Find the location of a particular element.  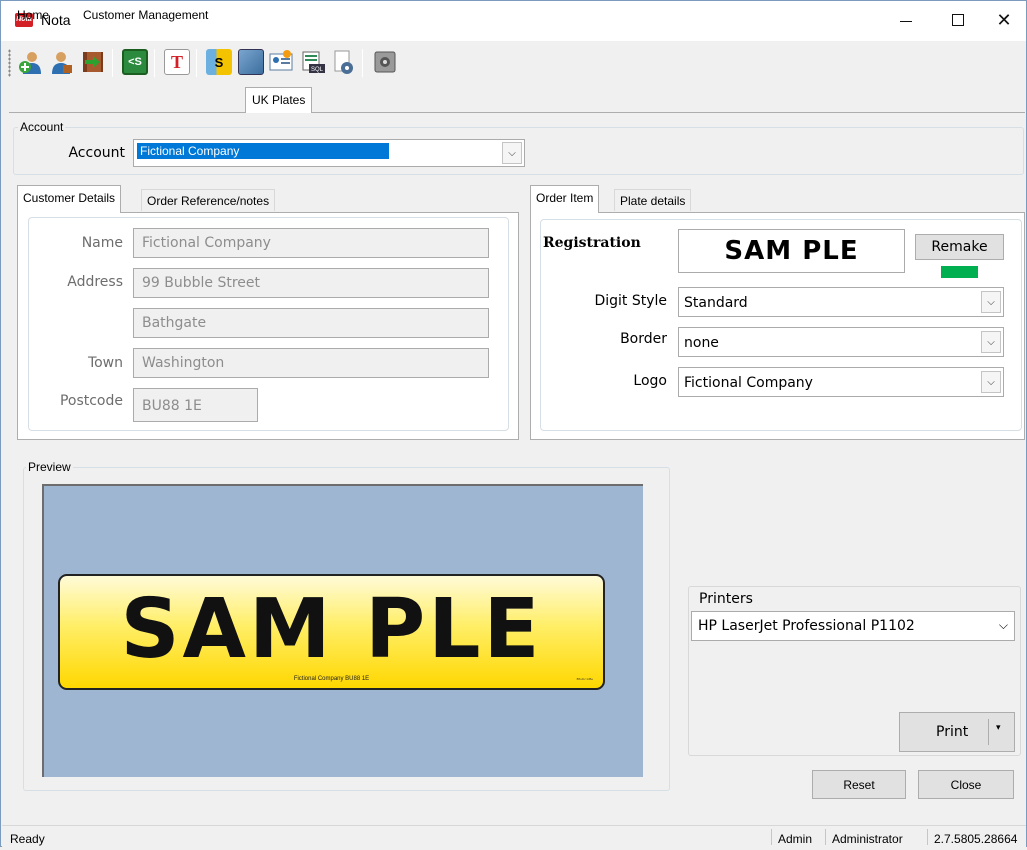

printers-label: Printers is located at coordinates (726, 599).